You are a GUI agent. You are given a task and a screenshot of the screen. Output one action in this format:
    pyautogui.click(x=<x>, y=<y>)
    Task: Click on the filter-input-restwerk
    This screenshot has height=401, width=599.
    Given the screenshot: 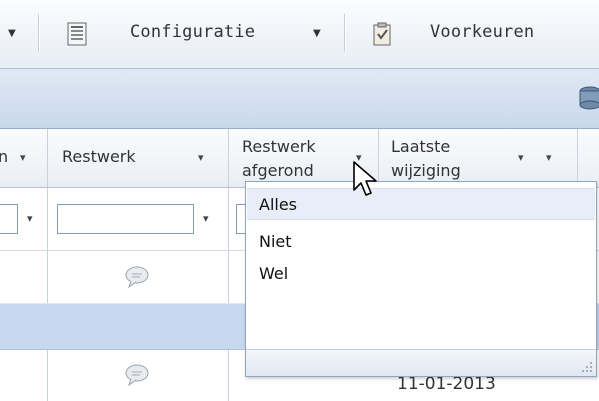 What is the action you would take?
    pyautogui.click(x=125, y=219)
    